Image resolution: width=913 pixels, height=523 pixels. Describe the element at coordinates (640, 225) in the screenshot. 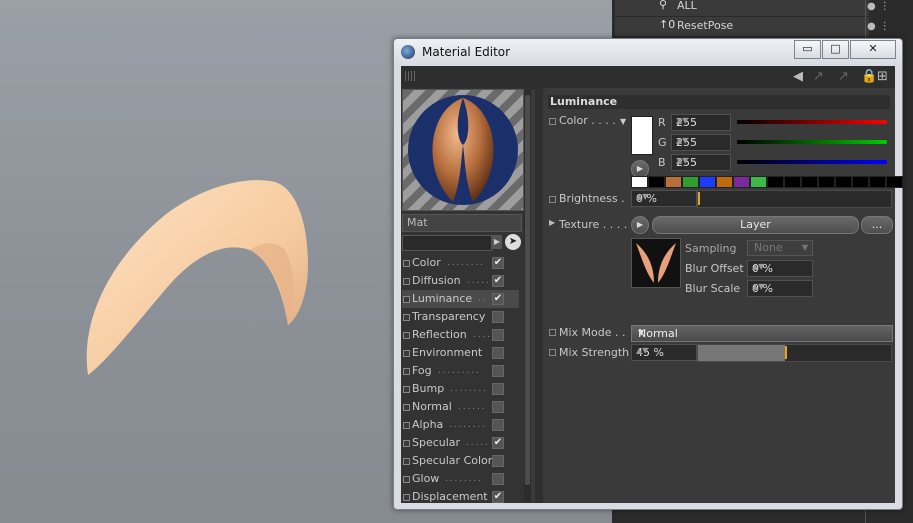

I see `texture-menu-button: ▶` at that location.